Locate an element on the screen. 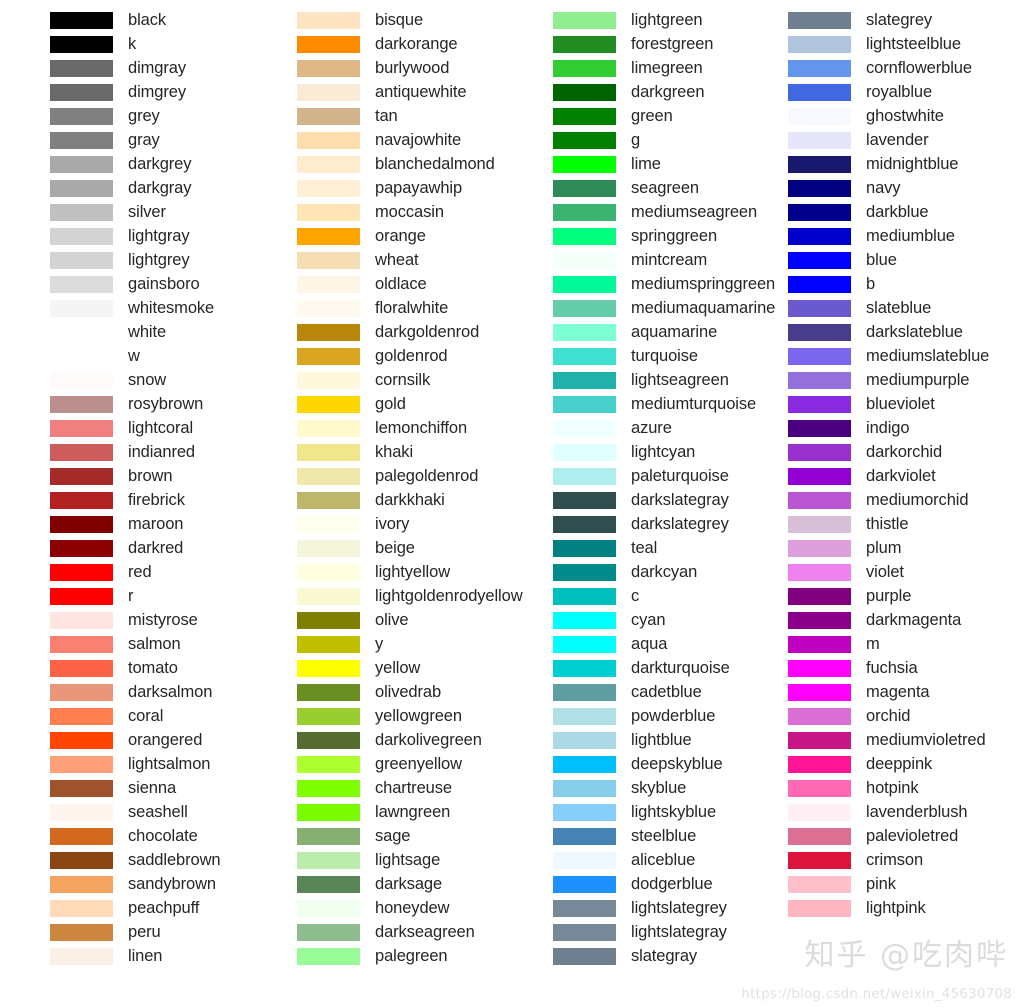  color-row: darkturquoise is located at coordinates (641, 668).